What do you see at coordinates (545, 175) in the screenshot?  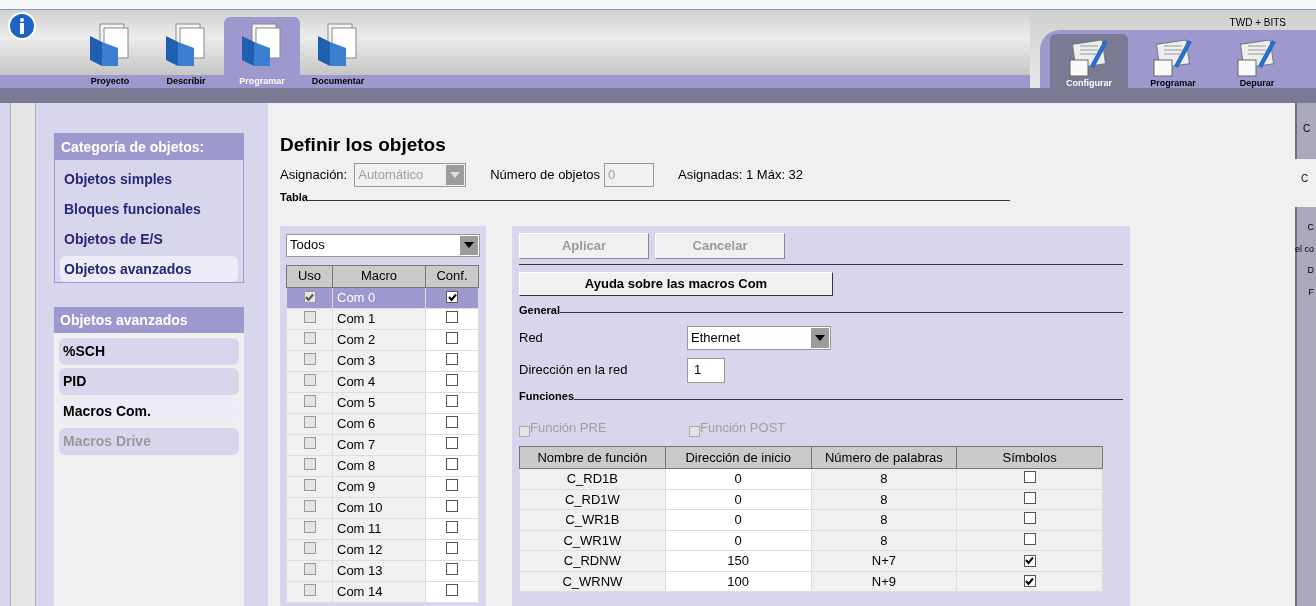 I see `field-label: Número de objetos` at bounding box center [545, 175].